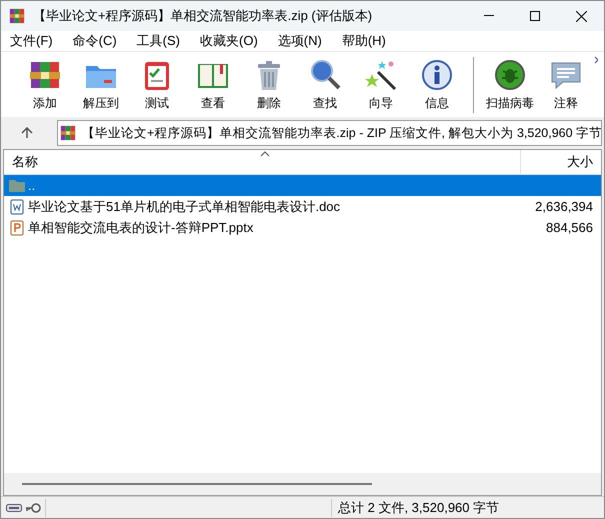 Image resolution: width=605 pixels, height=519 pixels. Describe the element at coordinates (510, 75) in the screenshot. I see `bug-icon` at that location.